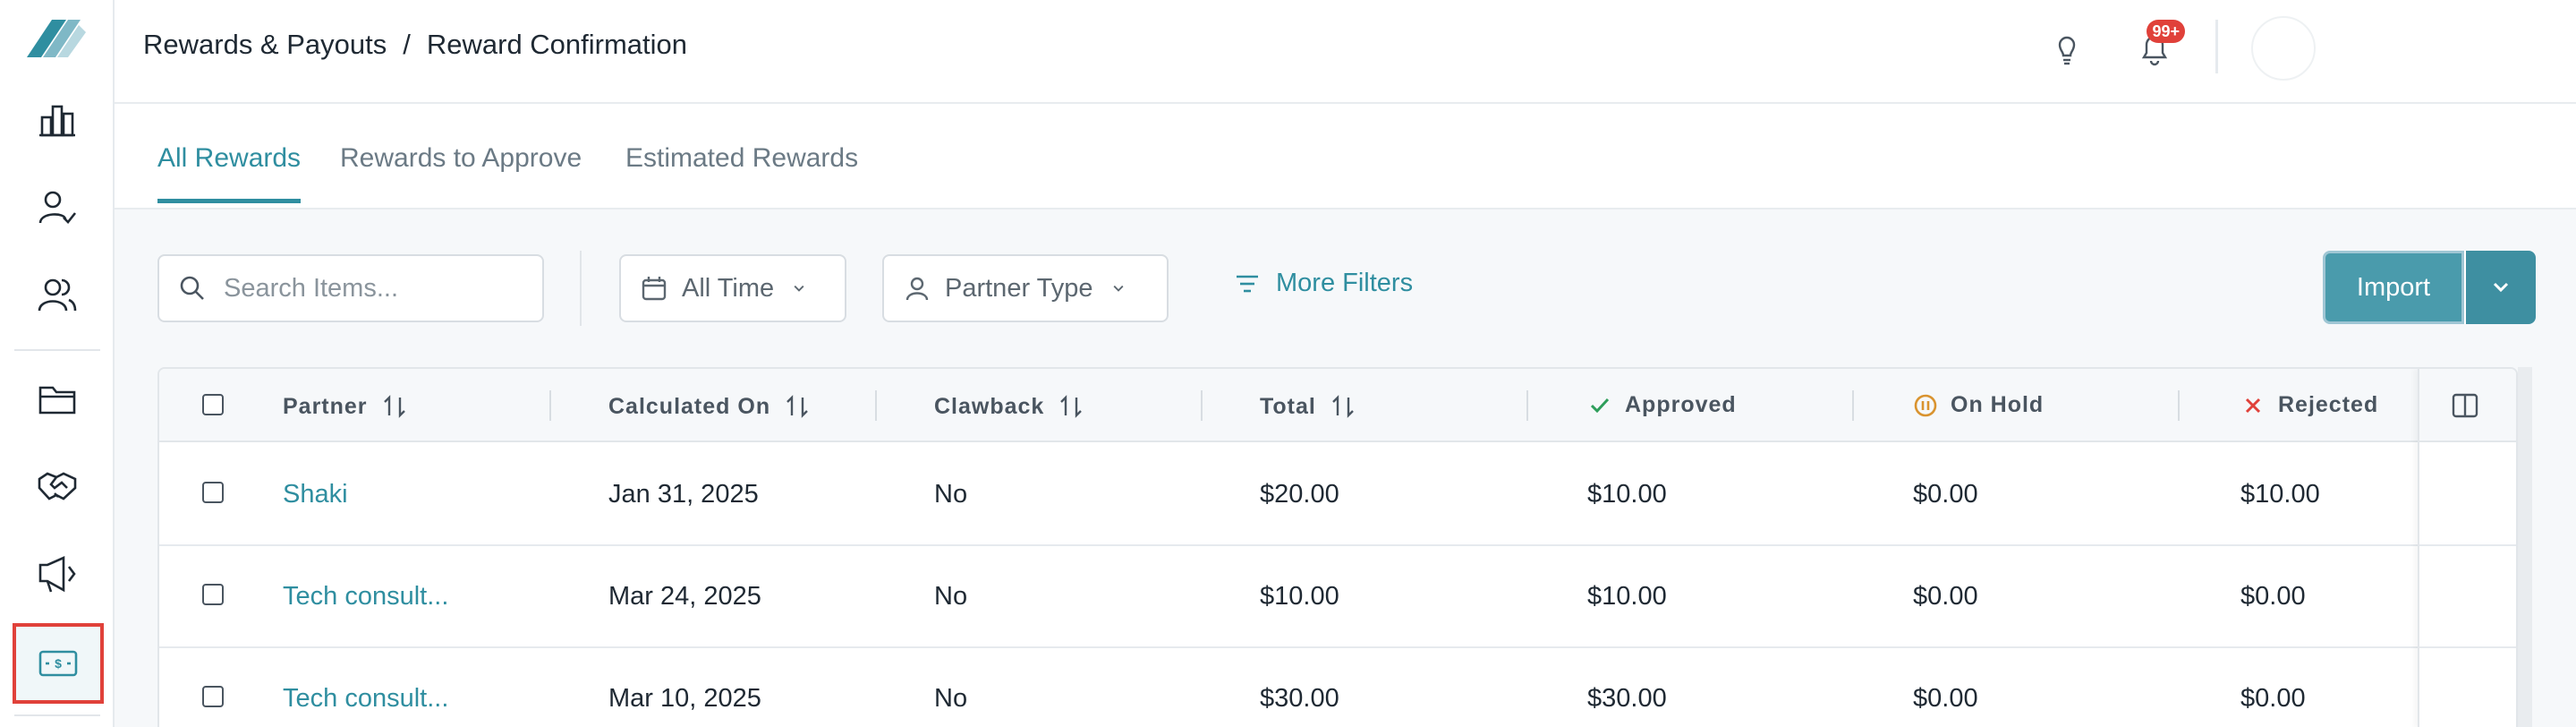 Image resolution: width=2576 pixels, height=727 pixels. I want to click on app-logo, so click(55, 38).